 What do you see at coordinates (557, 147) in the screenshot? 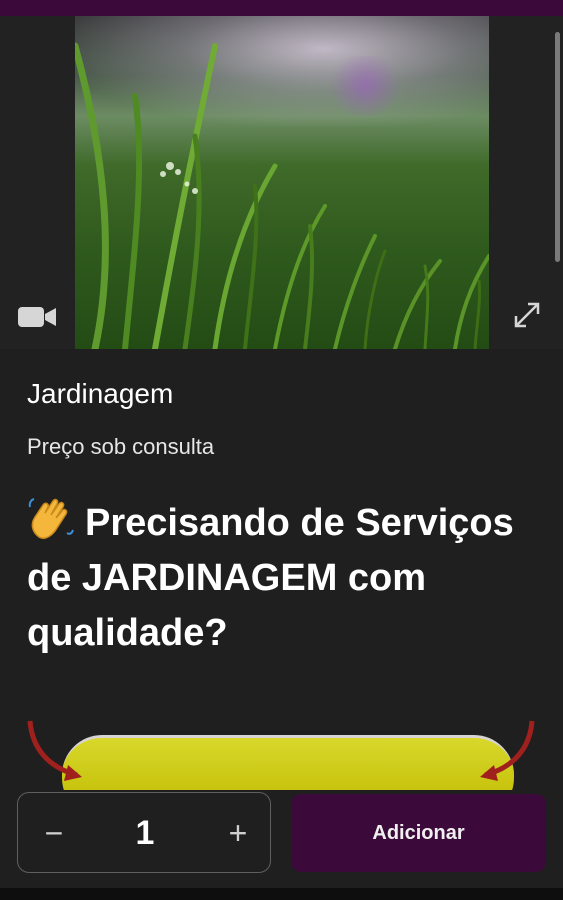
I see `scrollbar` at bounding box center [557, 147].